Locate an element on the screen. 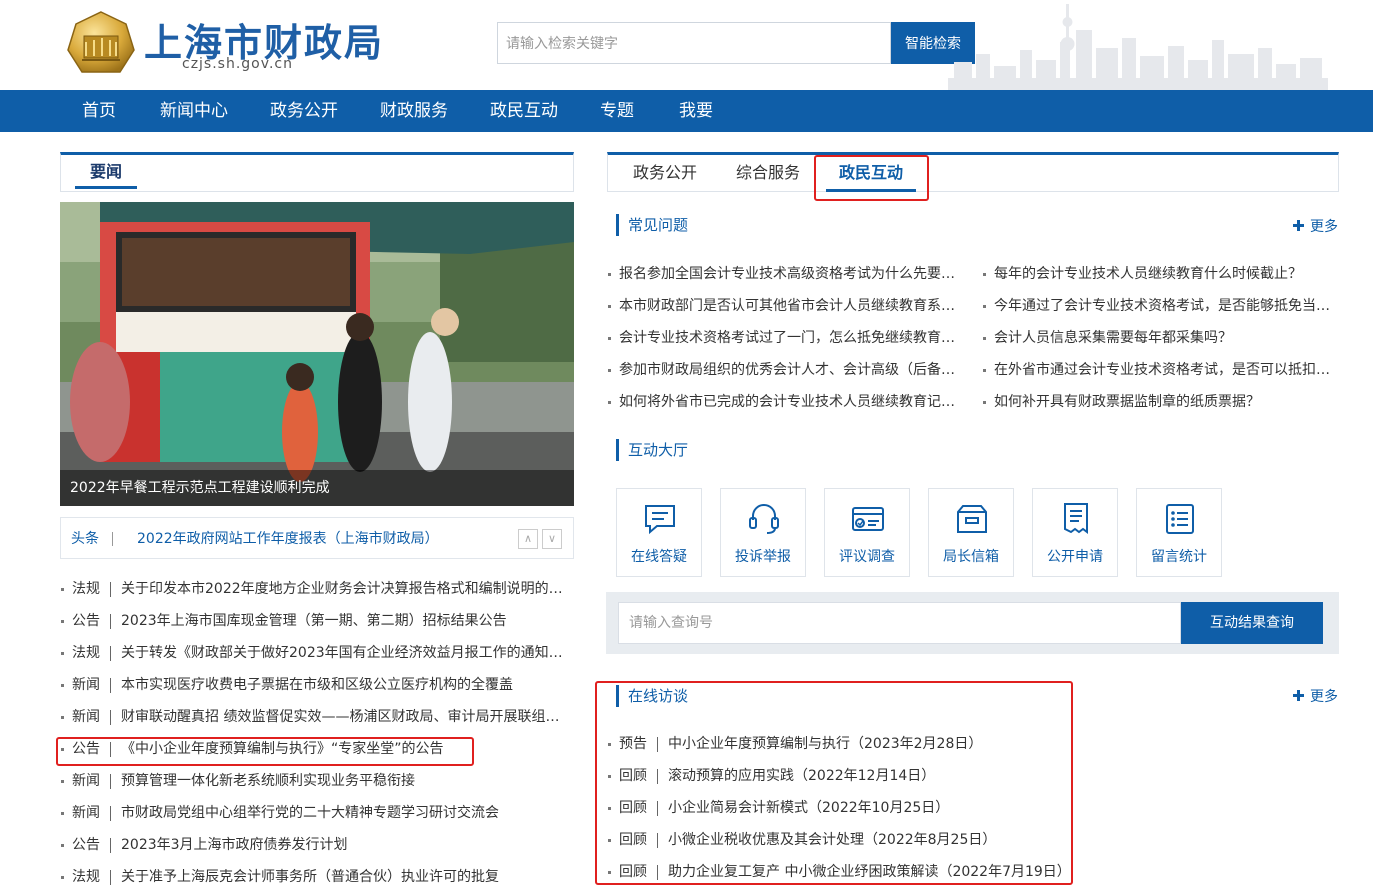  interview-section-title: 在线访谈 is located at coordinates (652, 696).